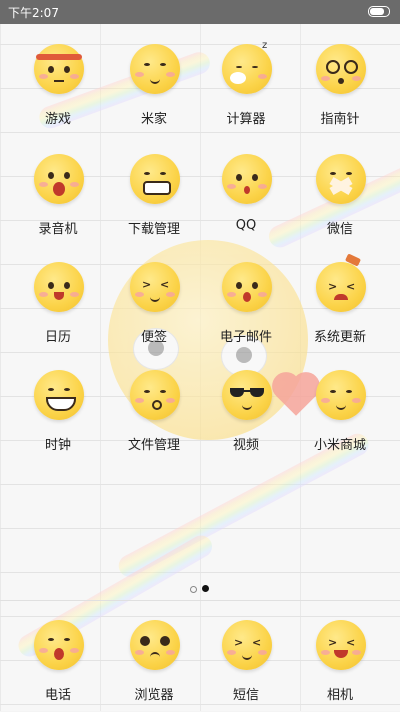  What do you see at coordinates (33, 13) in the screenshot?
I see `status-time: 下午2:07` at bounding box center [33, 13].